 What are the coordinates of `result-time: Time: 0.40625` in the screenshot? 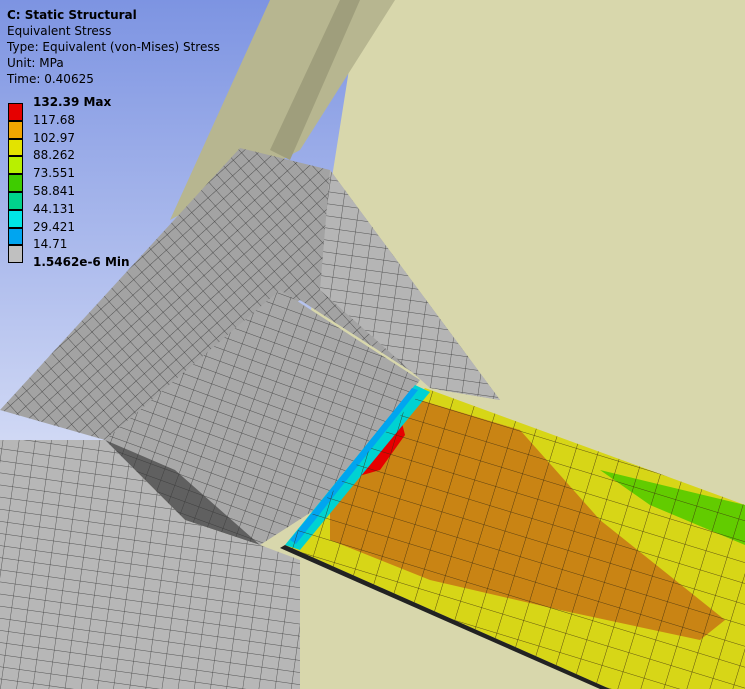 It's located at (50, 79).